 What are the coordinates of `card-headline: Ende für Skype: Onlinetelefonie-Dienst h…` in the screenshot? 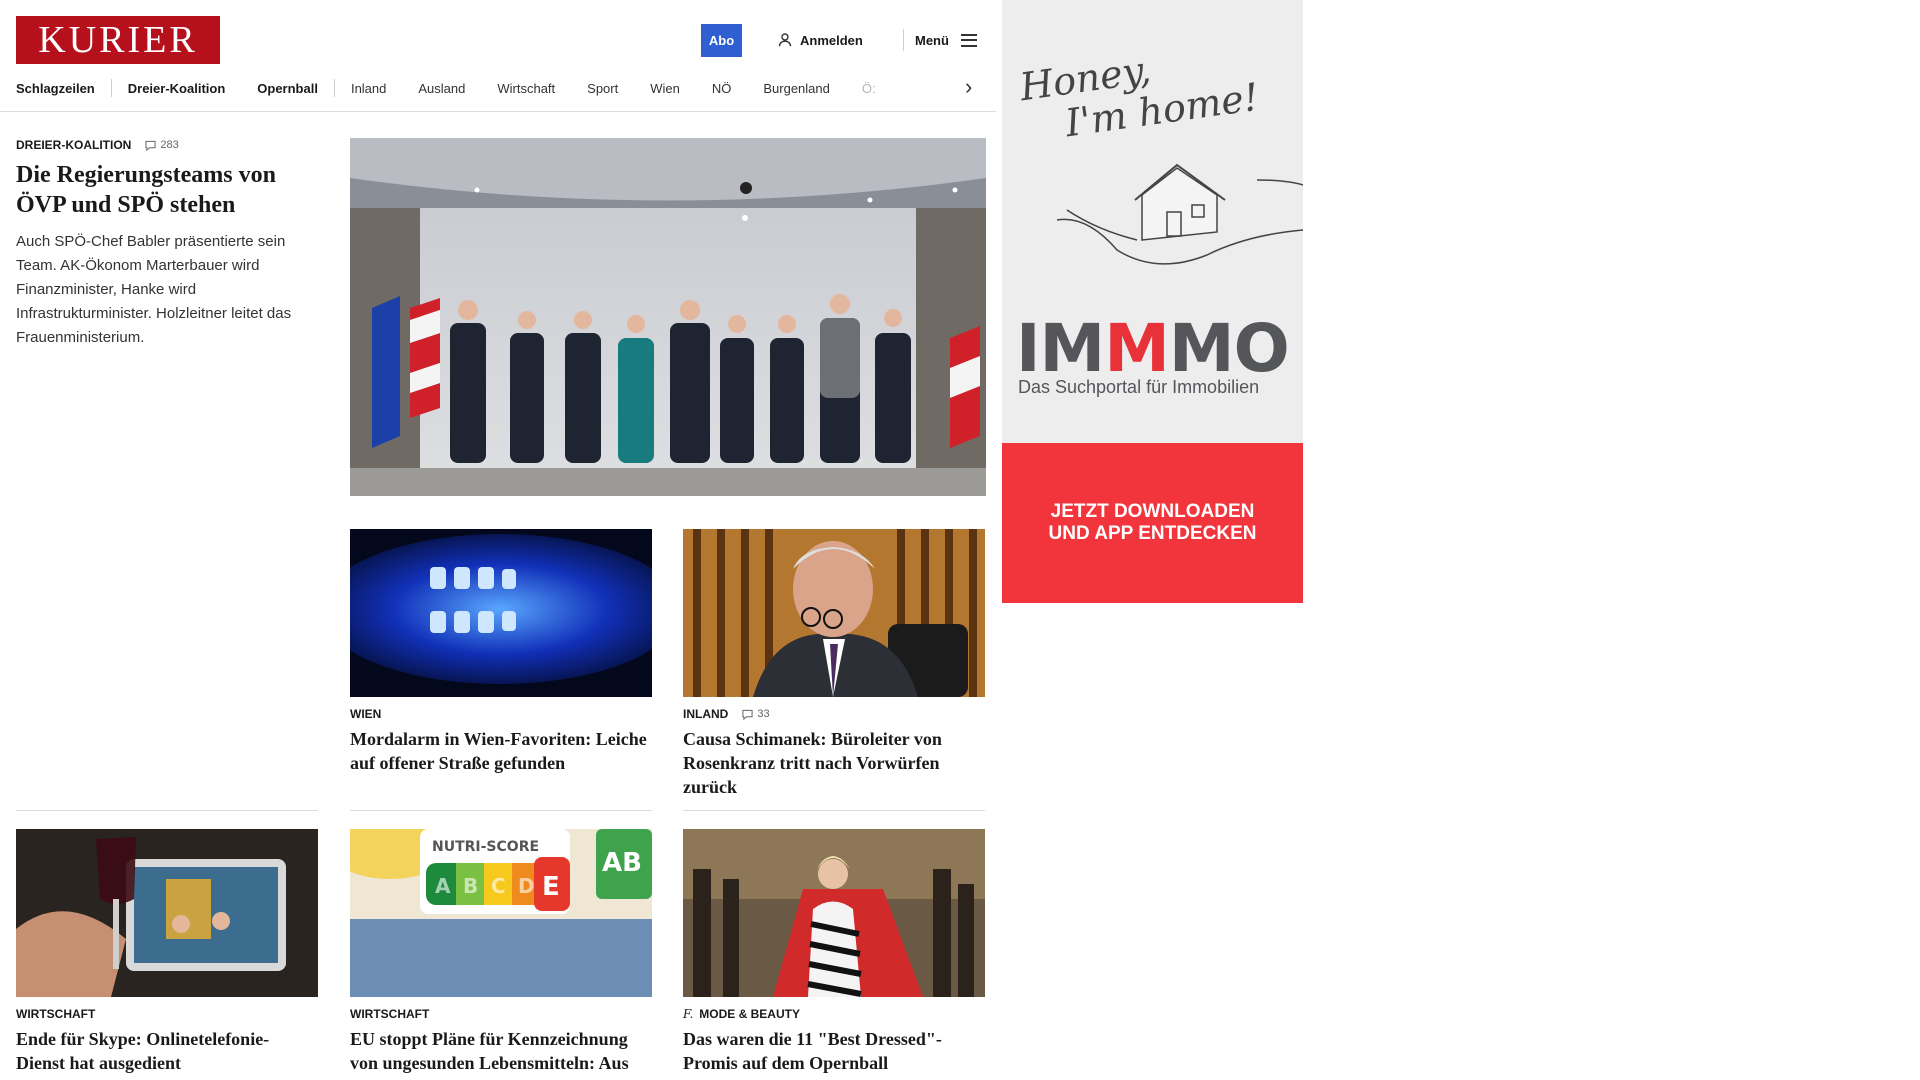 It's located at (167, 1051).